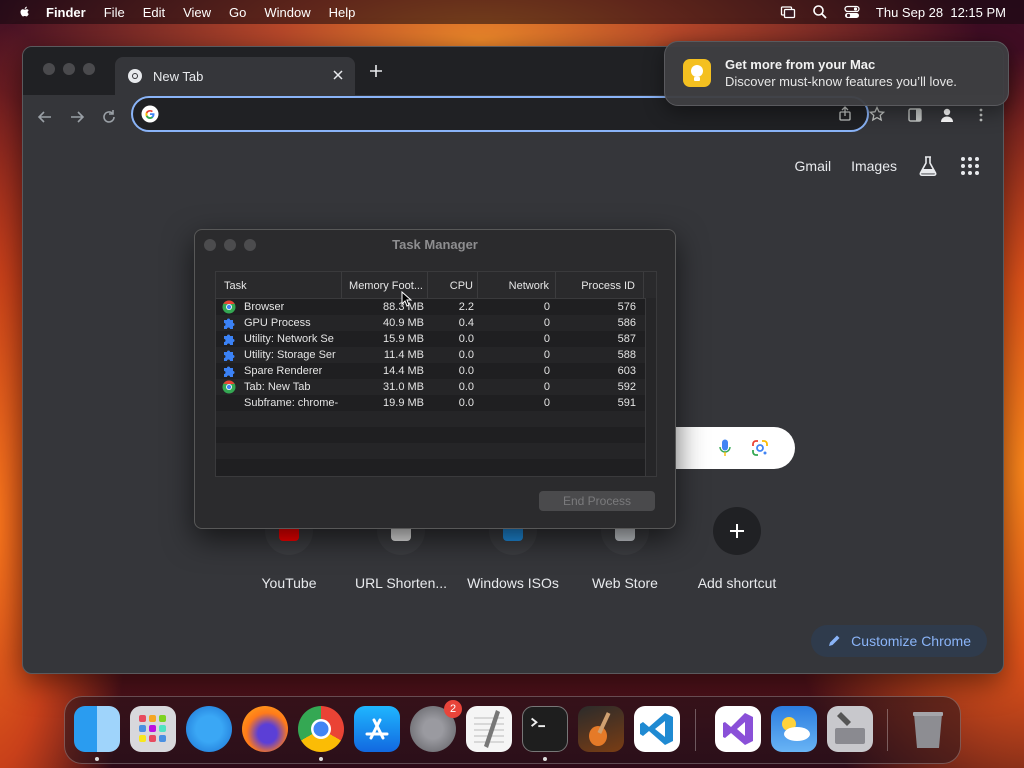 The height and width of the screenshot is (768, 1024). Describe the element at coordinates (45, 117) in the screenshot. I see `back-arrow-icon` at that location.